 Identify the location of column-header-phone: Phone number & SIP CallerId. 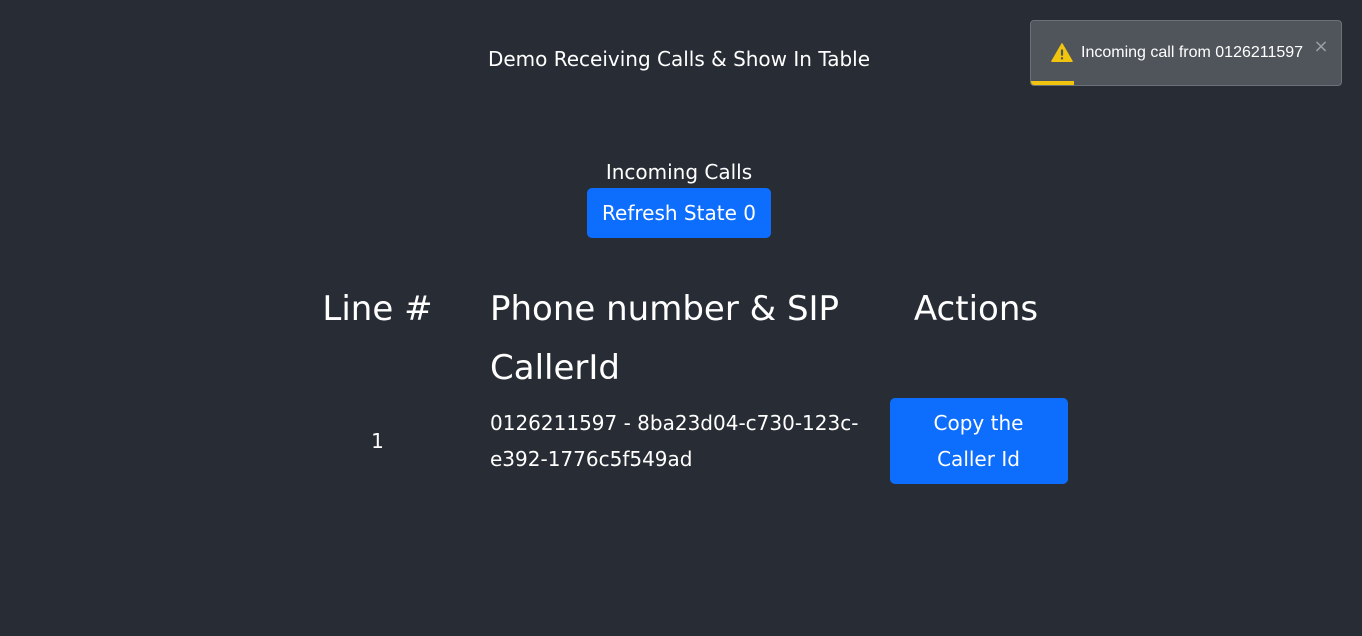
(665, 338).